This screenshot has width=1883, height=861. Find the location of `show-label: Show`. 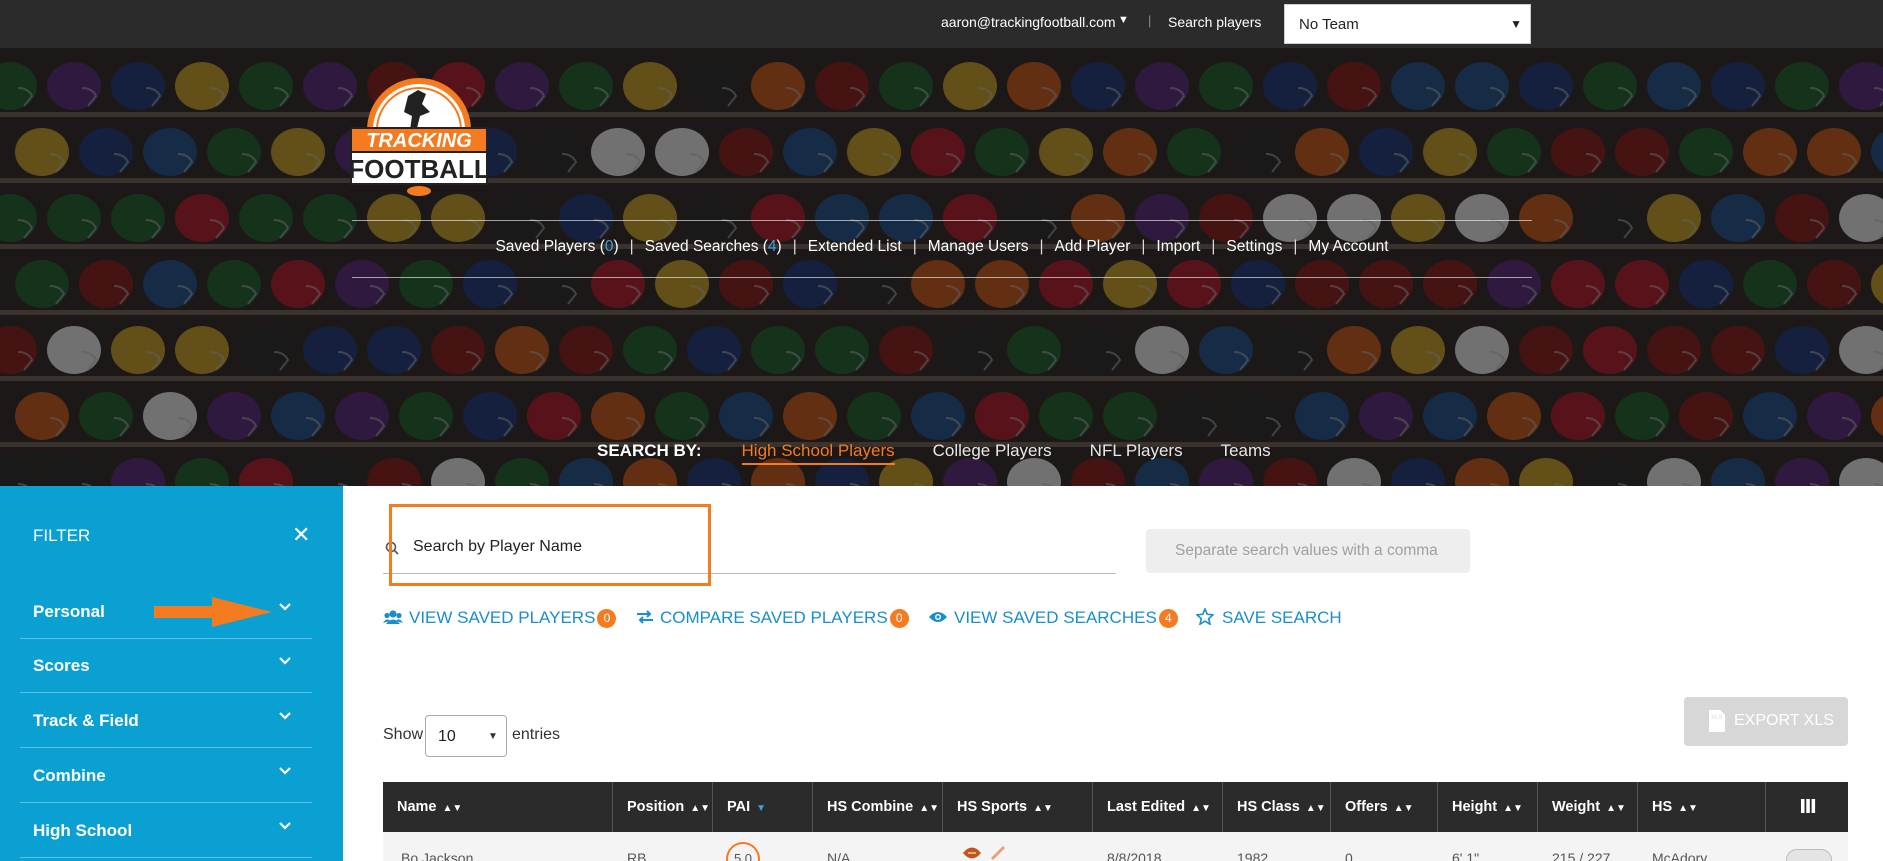

show-label: Show is located at coordinates (403, 734).